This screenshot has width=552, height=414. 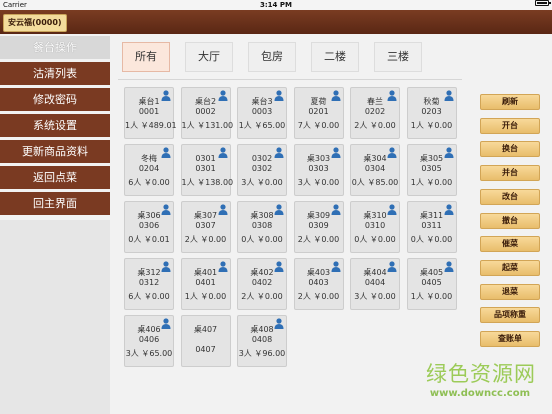 I want to click on table-card: 秋菊 0203 1人 ￥0.00, so click(x=431, y=113).